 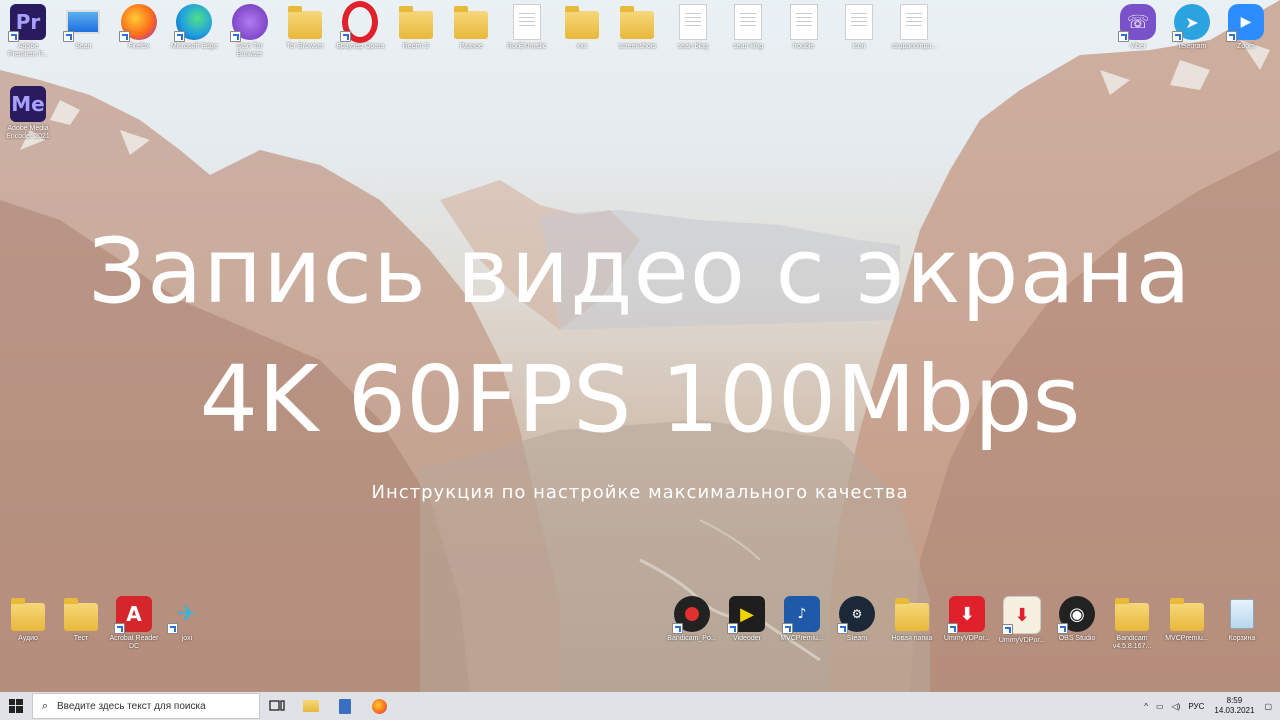 What do you see at coordinates (859, 27) in the screenshot?
I see `desktop-icon: icon` at bounding box center [859, 27].